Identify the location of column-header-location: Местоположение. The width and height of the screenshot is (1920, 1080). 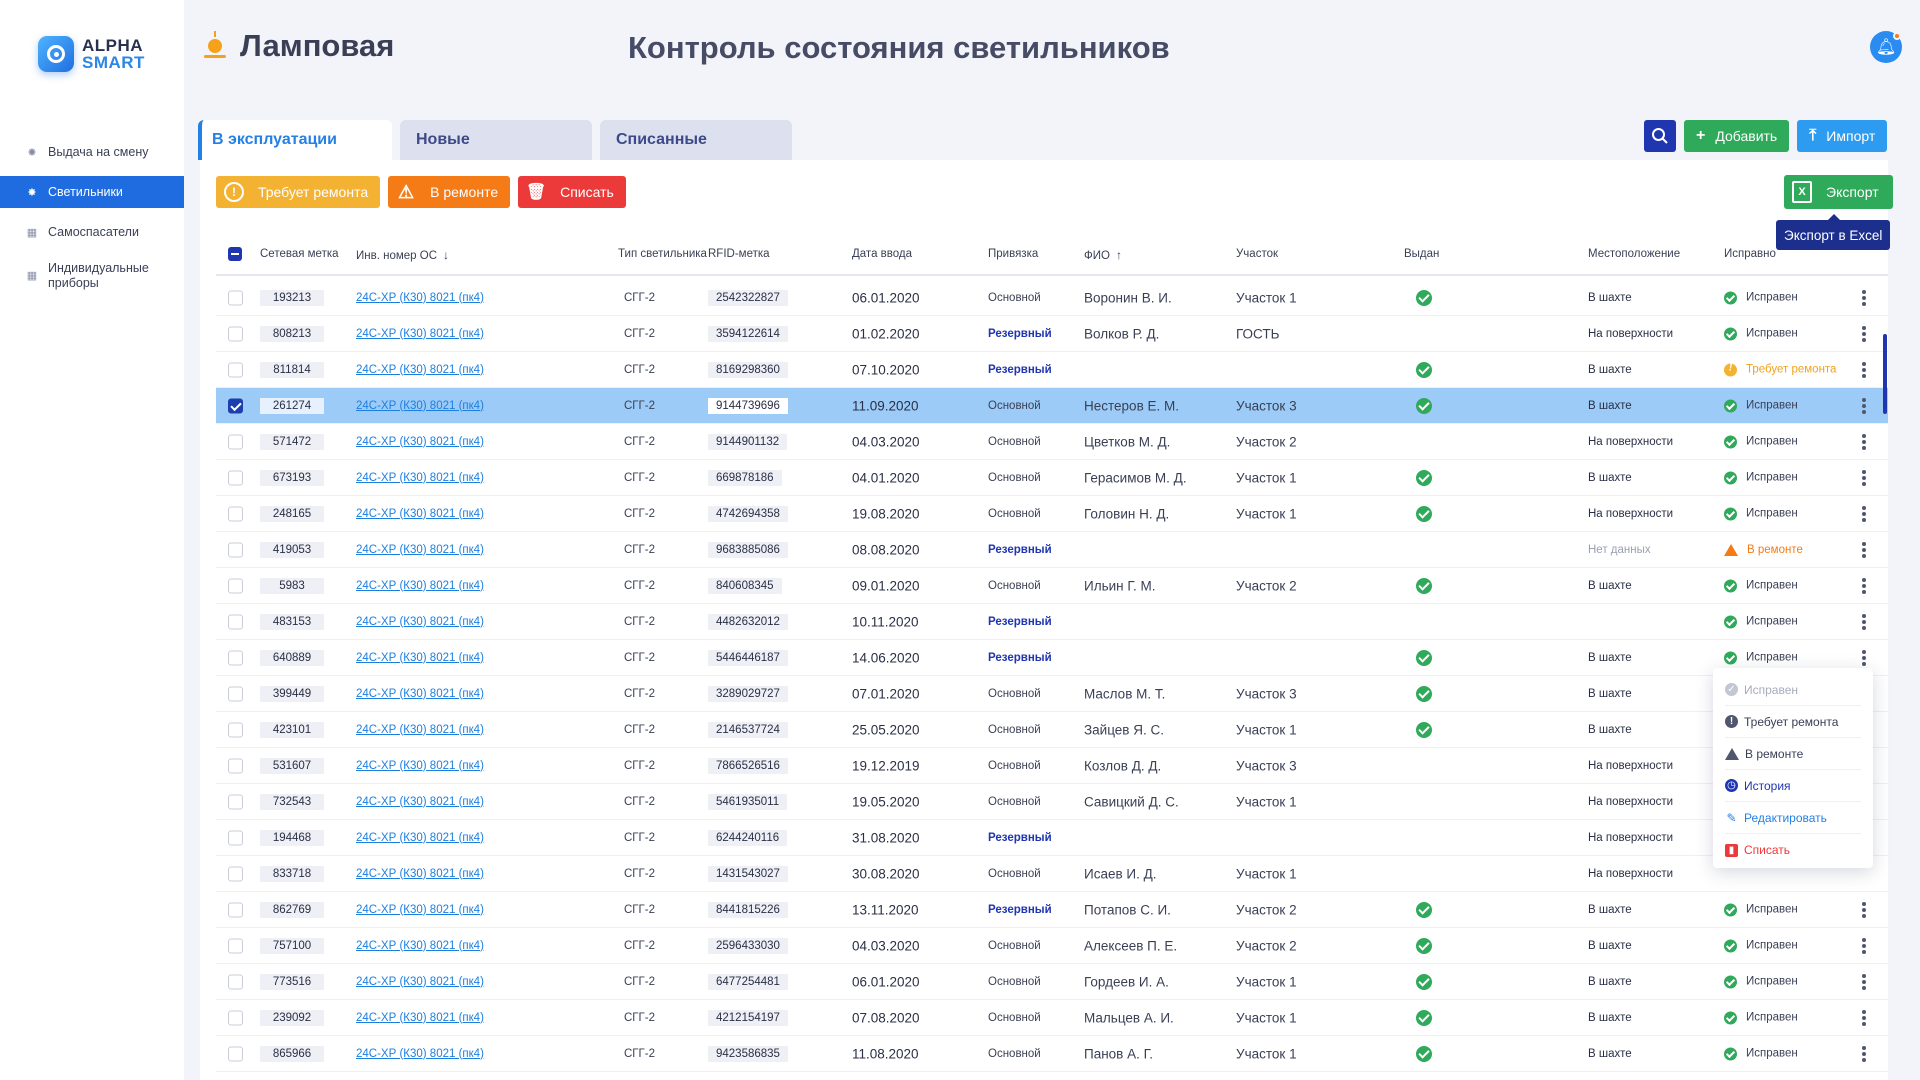
(1634, 254).